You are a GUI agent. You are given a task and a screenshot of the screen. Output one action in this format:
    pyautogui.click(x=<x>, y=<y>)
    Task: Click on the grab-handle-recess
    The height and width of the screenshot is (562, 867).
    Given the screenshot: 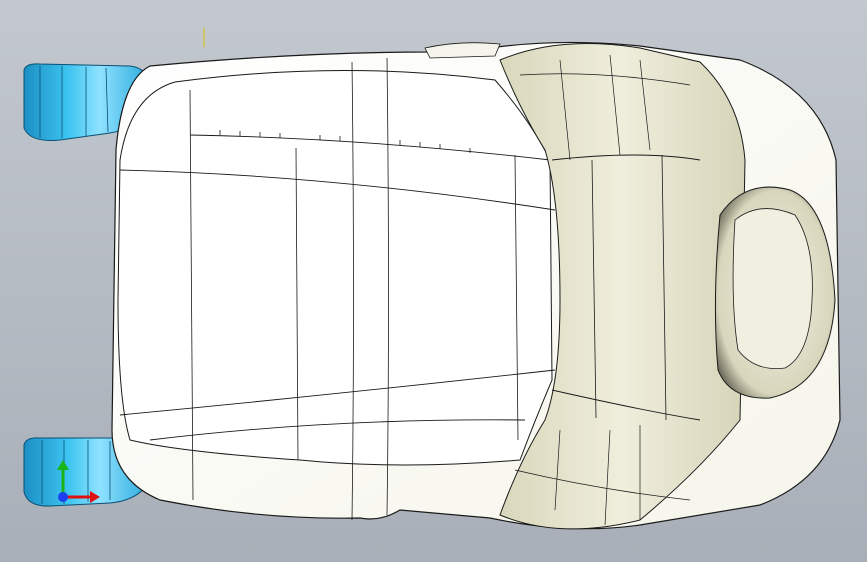 What is the action you would take?
    pyautogui.click(x=775, y=292)
    